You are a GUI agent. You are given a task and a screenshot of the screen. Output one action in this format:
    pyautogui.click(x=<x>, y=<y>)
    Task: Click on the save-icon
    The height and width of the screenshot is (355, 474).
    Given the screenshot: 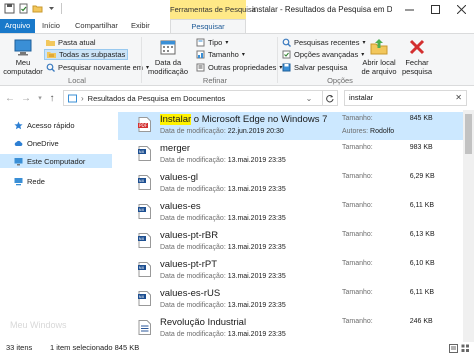 What is the action you would take?
    pyautogui.click(x=9, y=8)
    